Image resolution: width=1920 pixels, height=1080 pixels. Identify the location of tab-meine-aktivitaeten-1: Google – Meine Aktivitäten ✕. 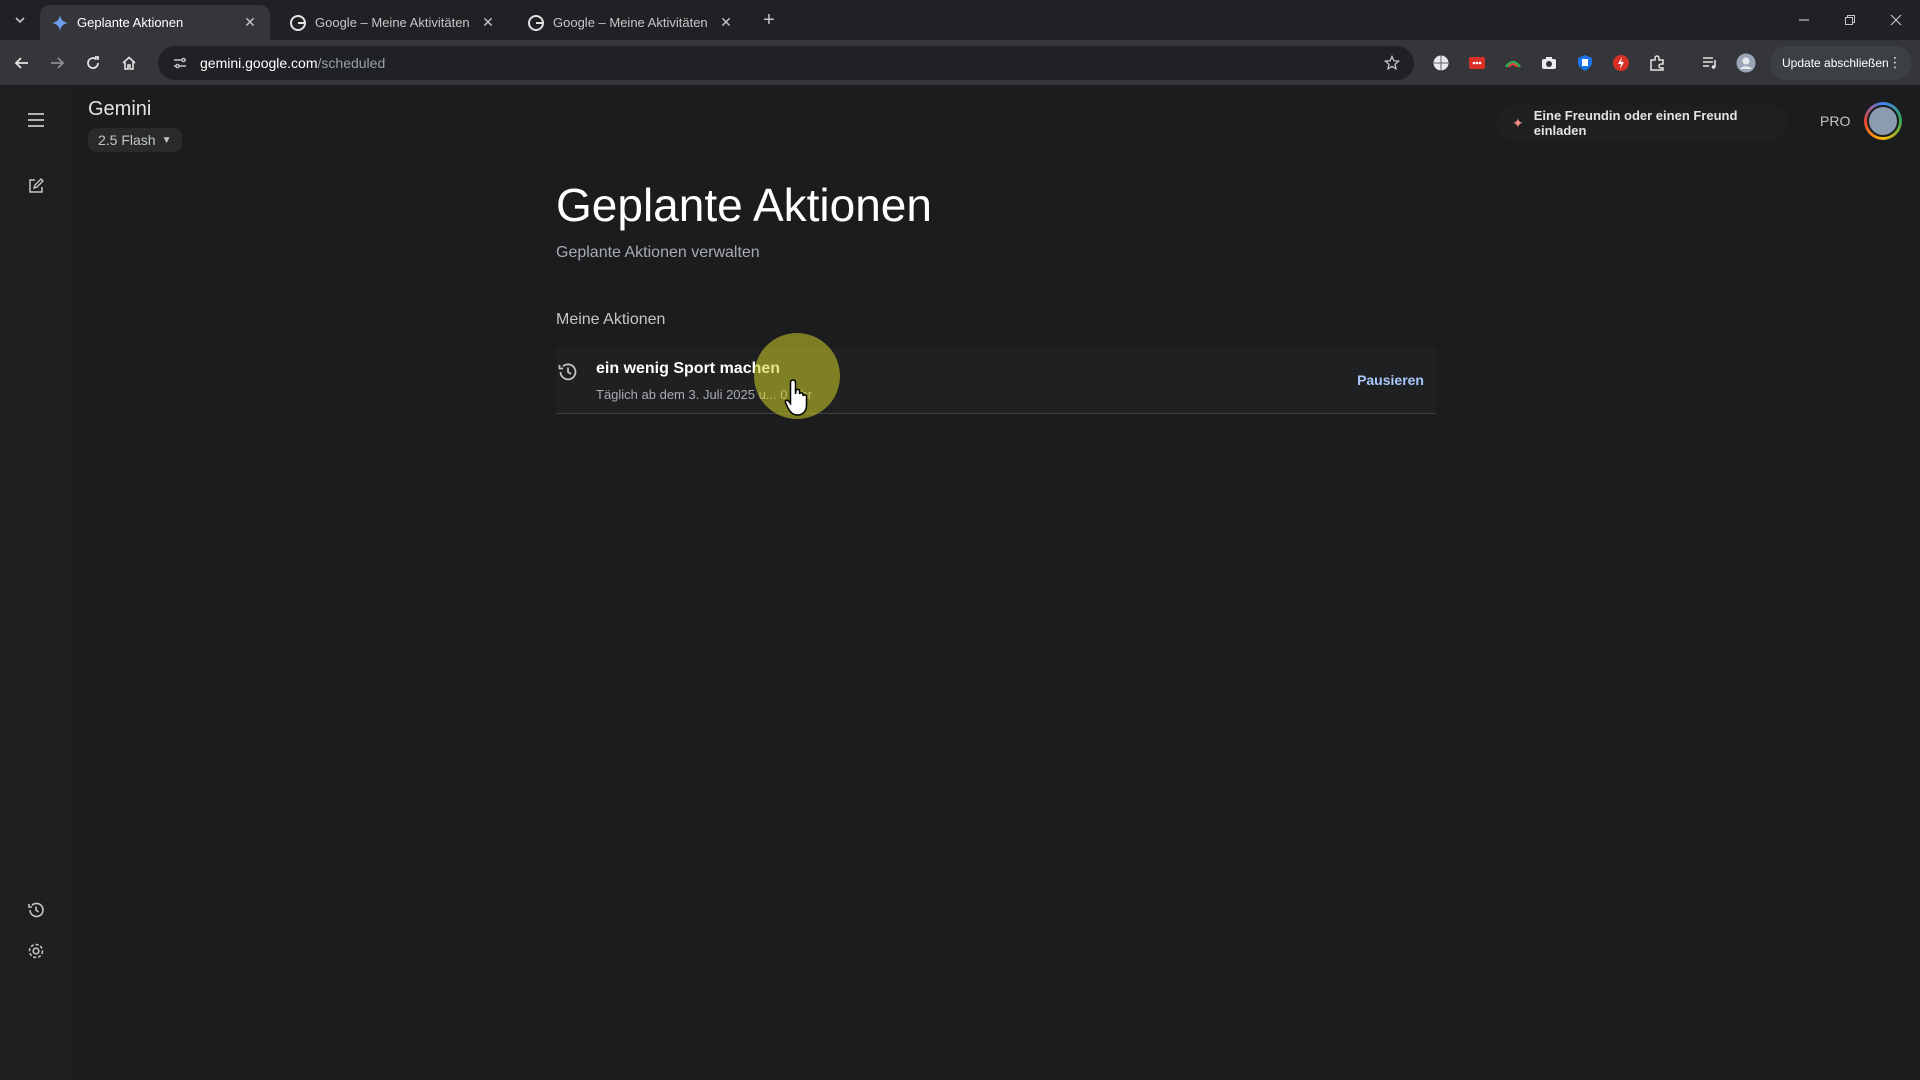
(393, 22).